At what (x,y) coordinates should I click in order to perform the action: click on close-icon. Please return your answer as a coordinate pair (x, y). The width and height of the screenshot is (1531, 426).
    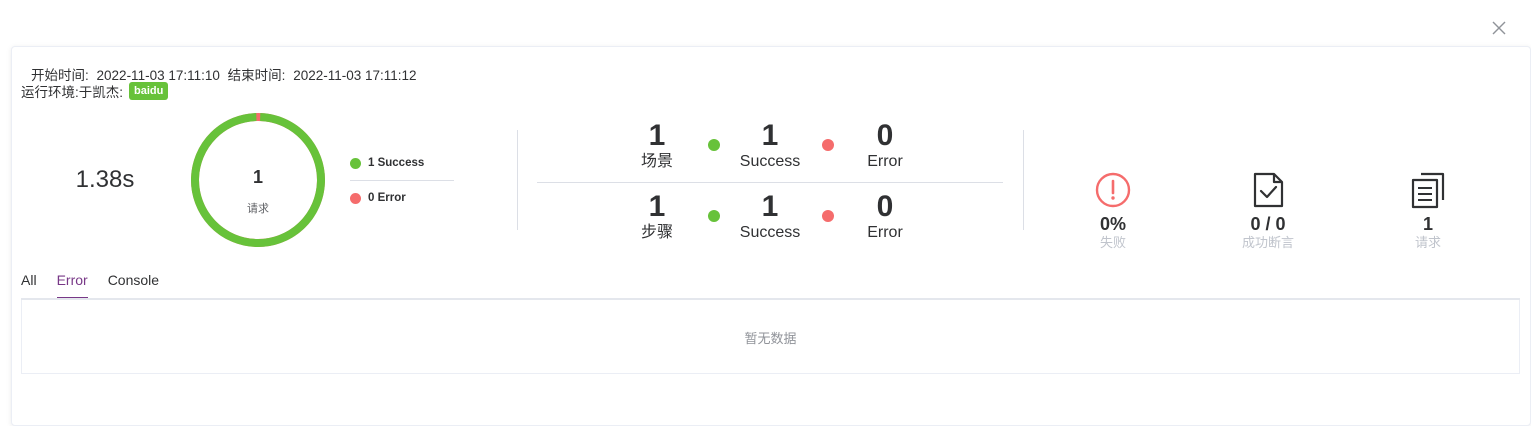
    Looking at the image, I should click on (1499, 28).